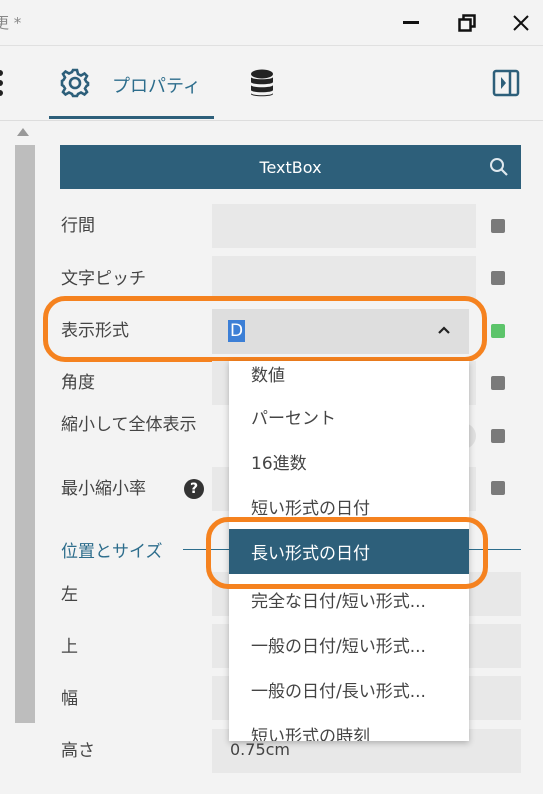  I want to click on active-tab-indicator, so click(131, 117).